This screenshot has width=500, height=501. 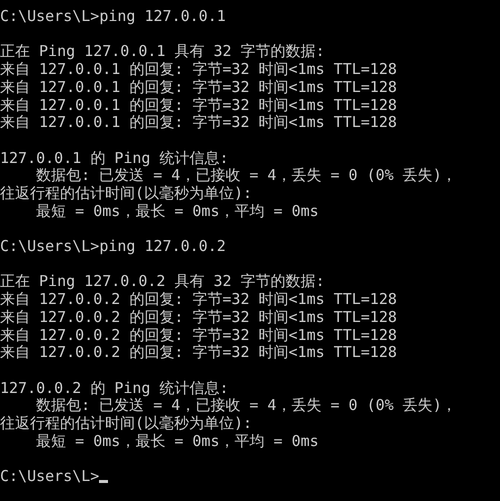 I want to click on command-prompt: C:\Users\L>, so click(x=50, y=477).